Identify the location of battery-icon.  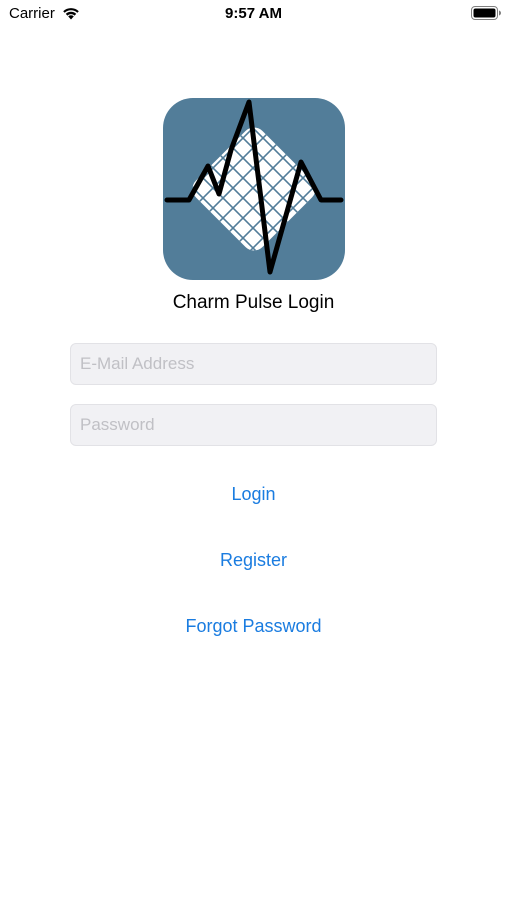
(486, 13).